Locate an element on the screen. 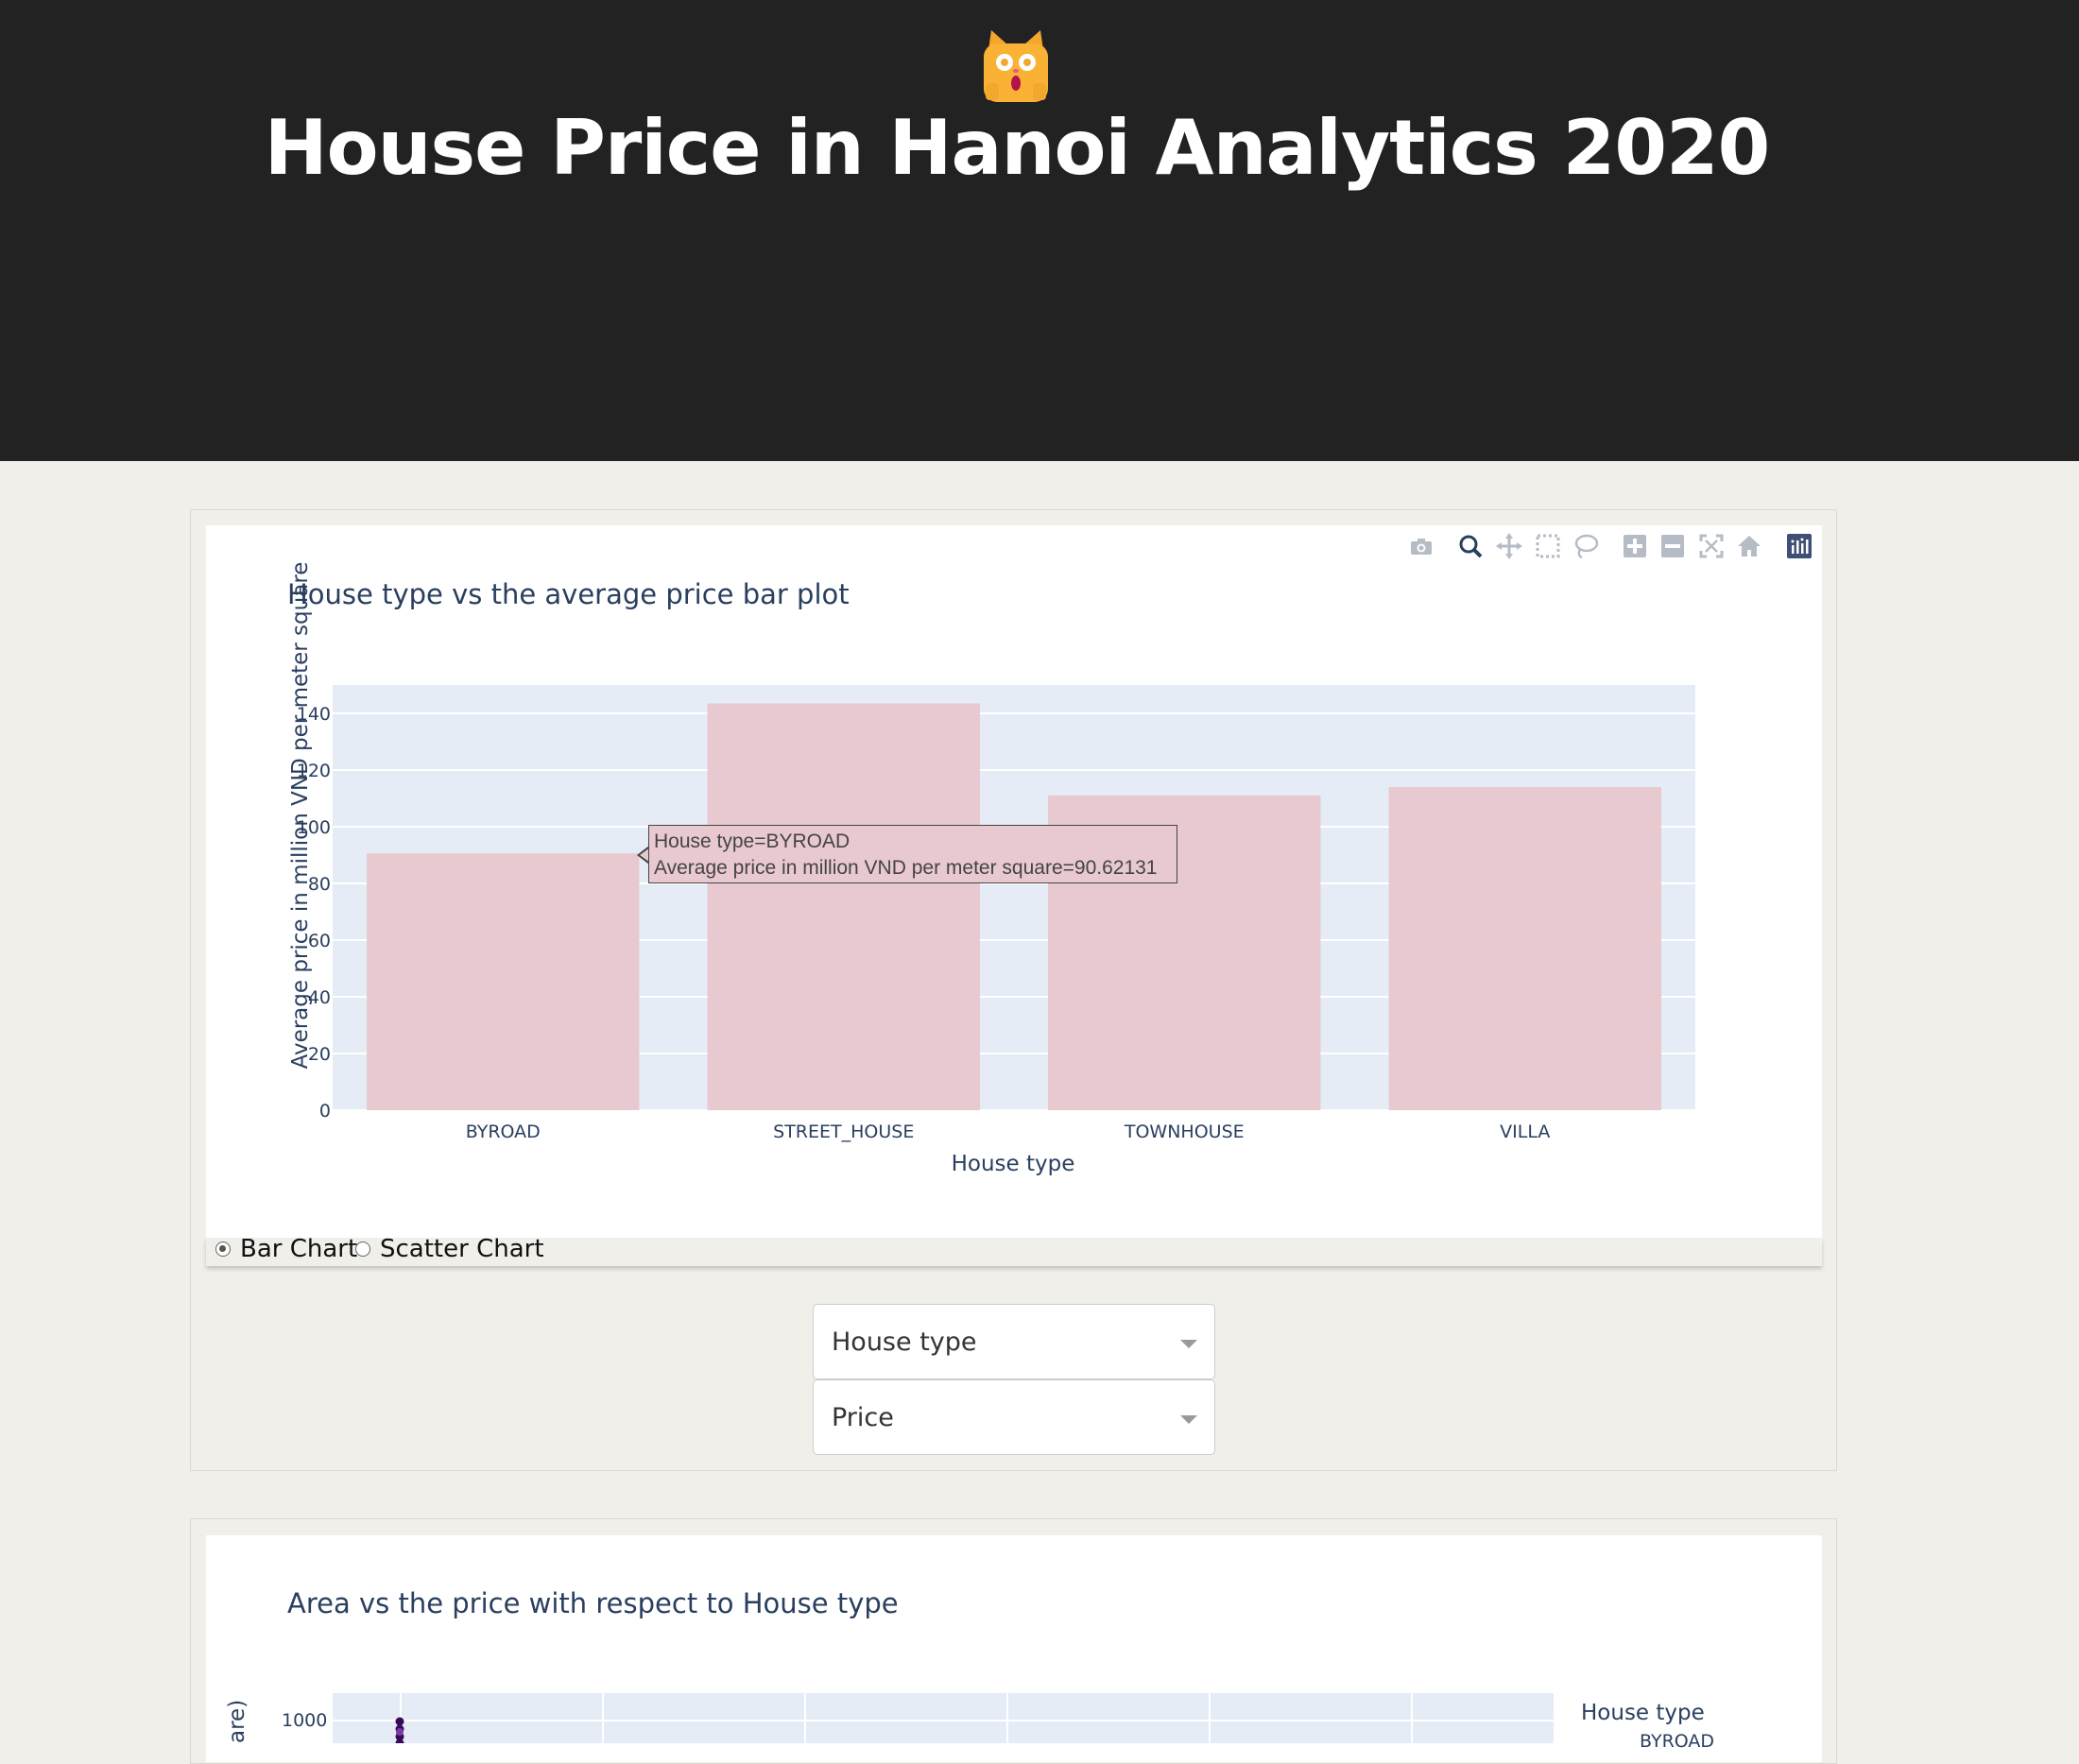 This screenshot has height=1764, width=2079. scatter-plot-area is located at coordinates (943, 1718).